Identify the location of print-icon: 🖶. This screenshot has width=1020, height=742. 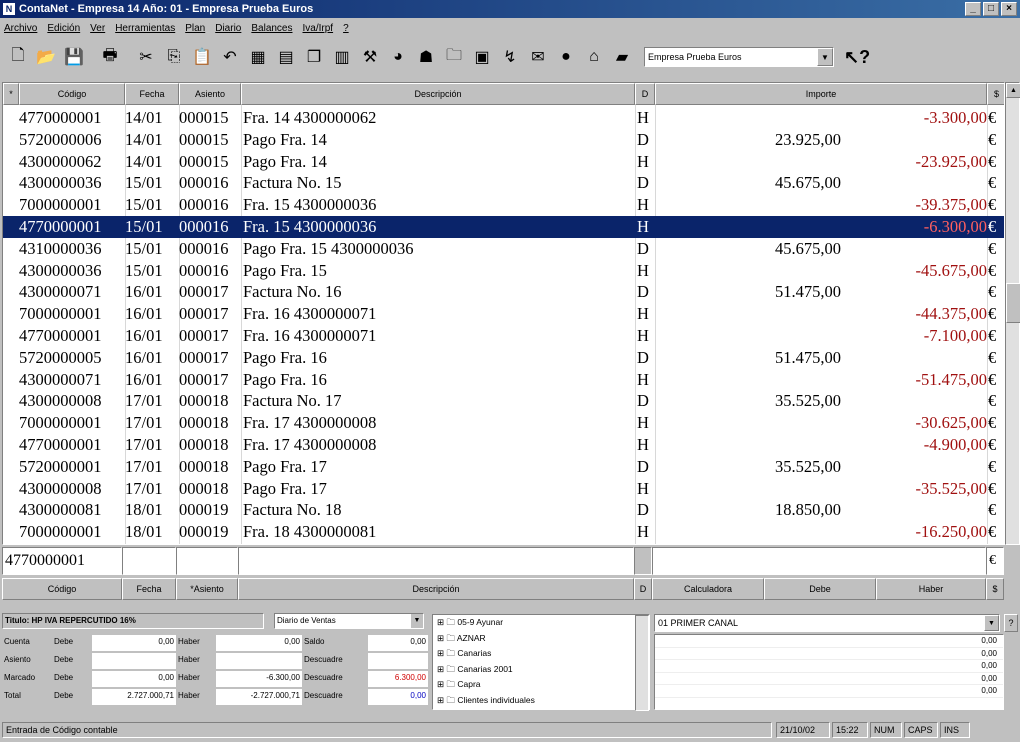
(110, 57).